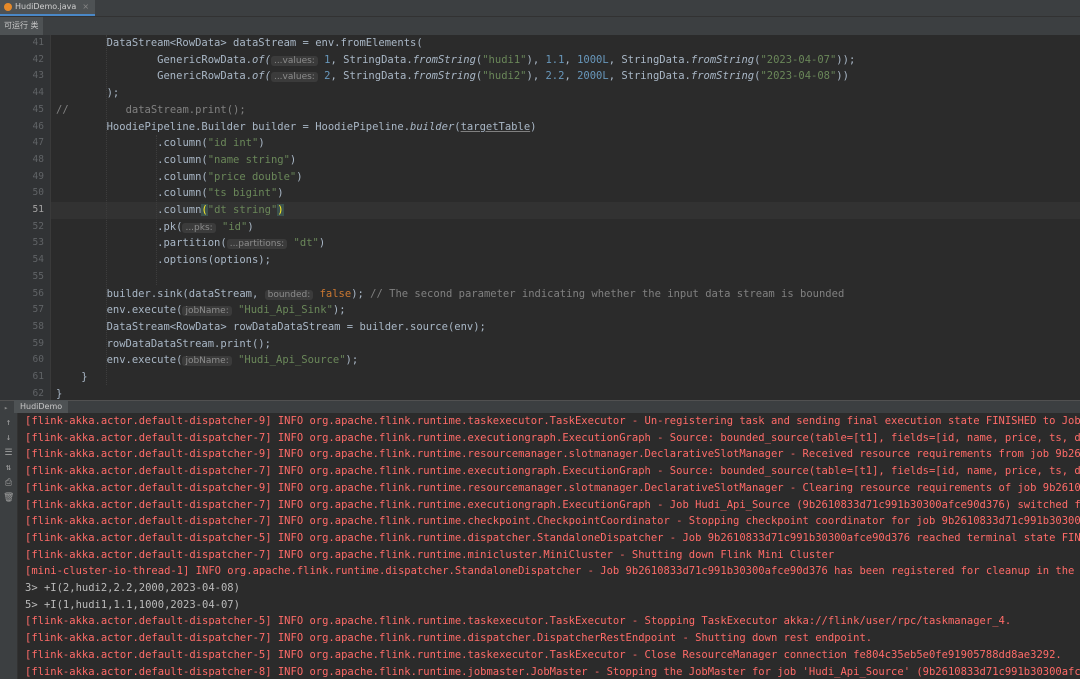  I want to click on line-number: 60, so click(24, 360).